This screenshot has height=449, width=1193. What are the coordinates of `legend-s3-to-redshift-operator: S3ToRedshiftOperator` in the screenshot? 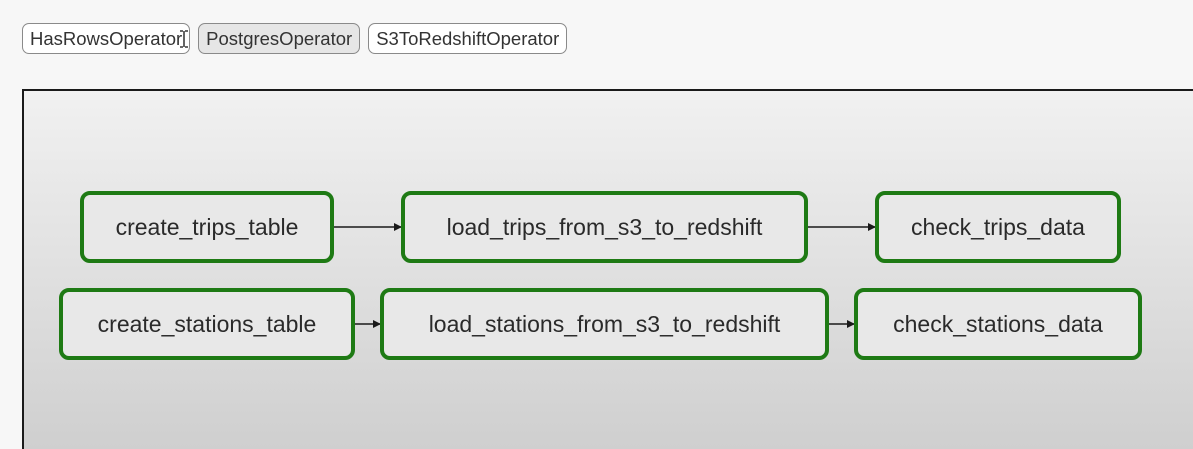 It's located at (468, 38).